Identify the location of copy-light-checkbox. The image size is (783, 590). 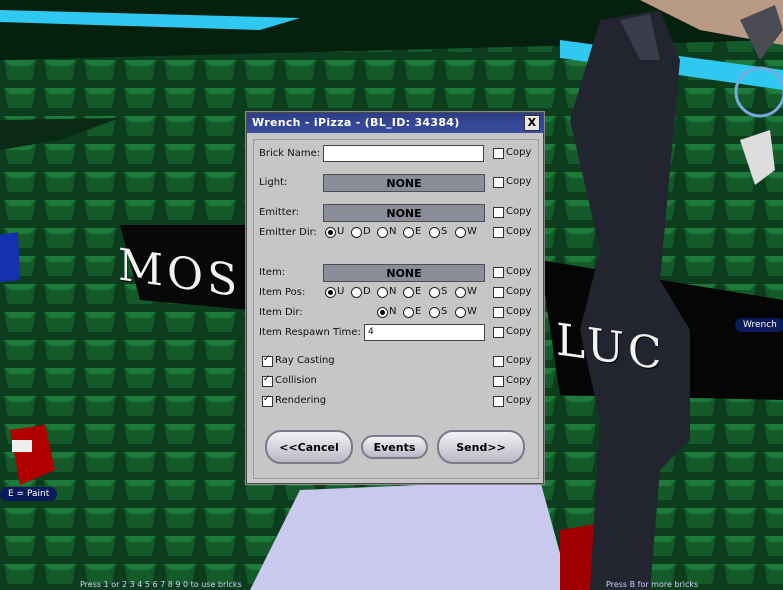
(498, 182).